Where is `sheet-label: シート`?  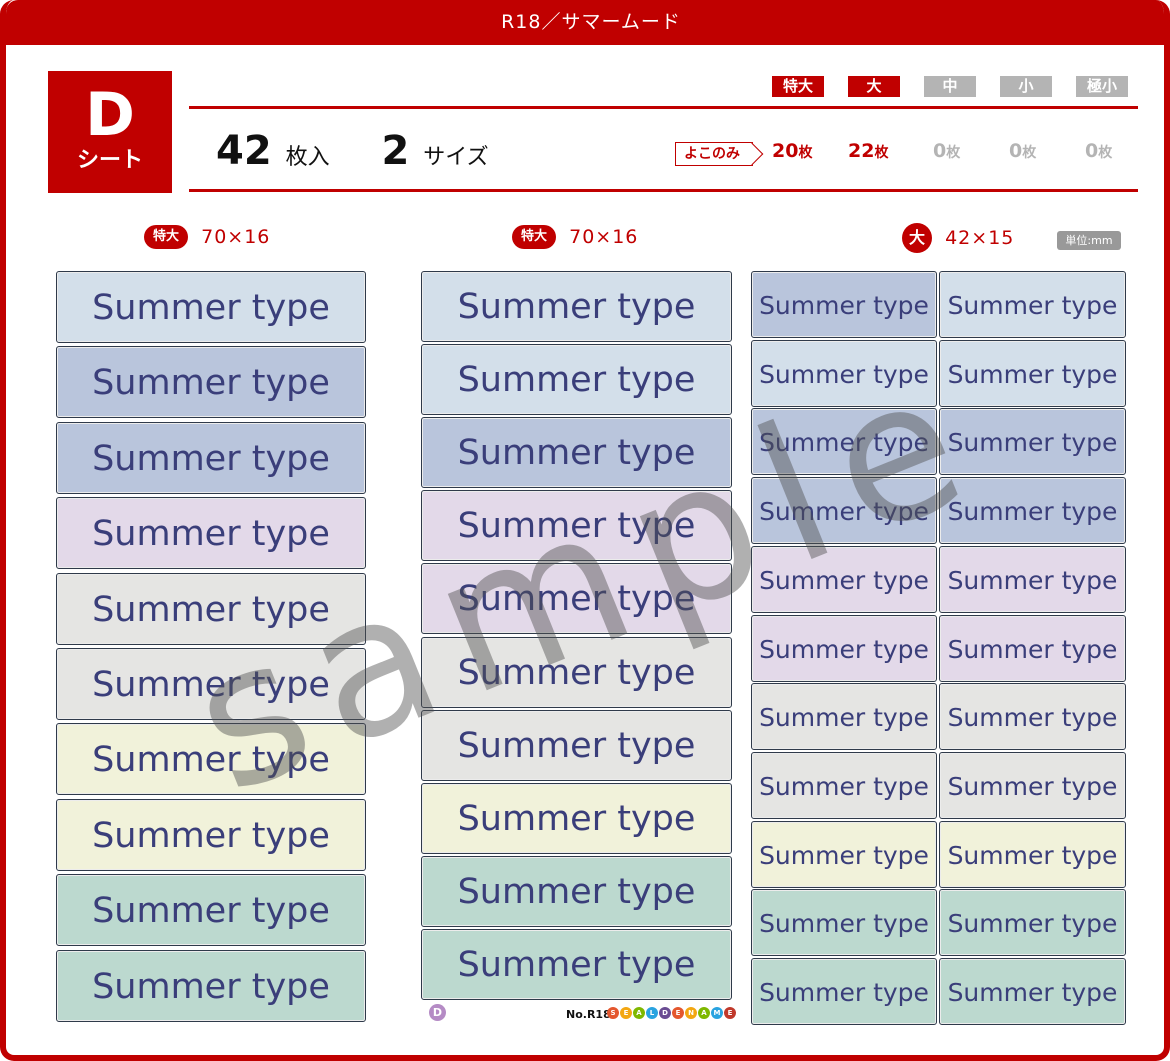
sheet-label: シート is located at coordinates (109, 160).